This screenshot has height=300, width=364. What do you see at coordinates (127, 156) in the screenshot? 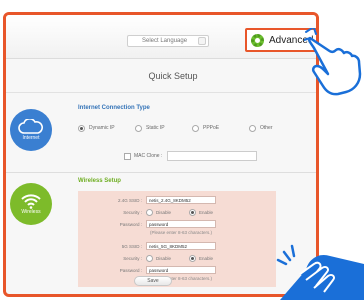
I see `mac-clone-checkbox` at bounding box center [127, 156].